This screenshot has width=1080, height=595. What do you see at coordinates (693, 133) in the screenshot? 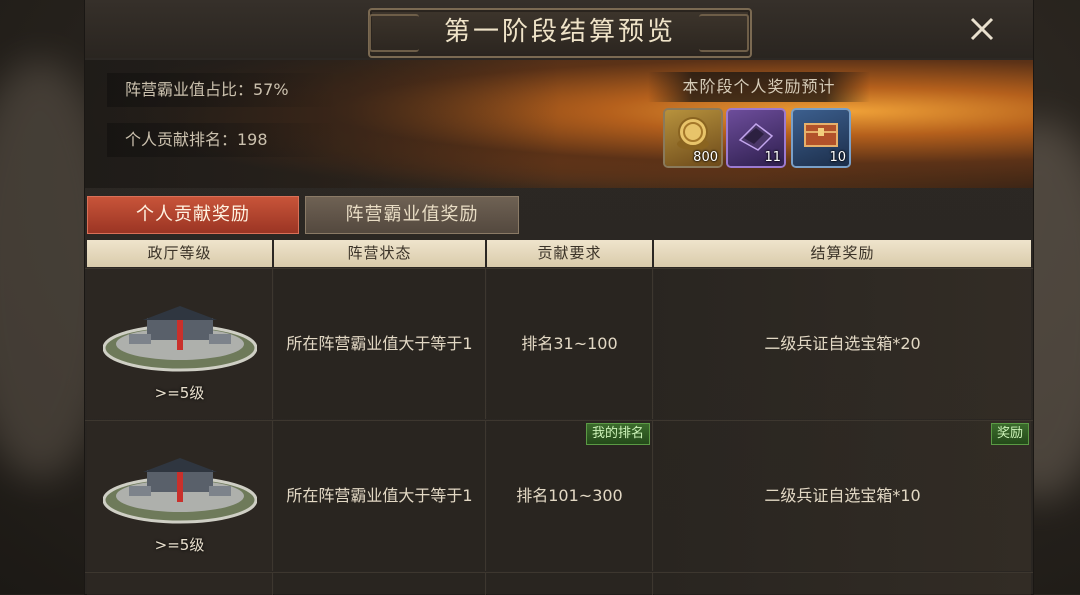
I see `gold-coin-icon` at bounding box center [693, 133].